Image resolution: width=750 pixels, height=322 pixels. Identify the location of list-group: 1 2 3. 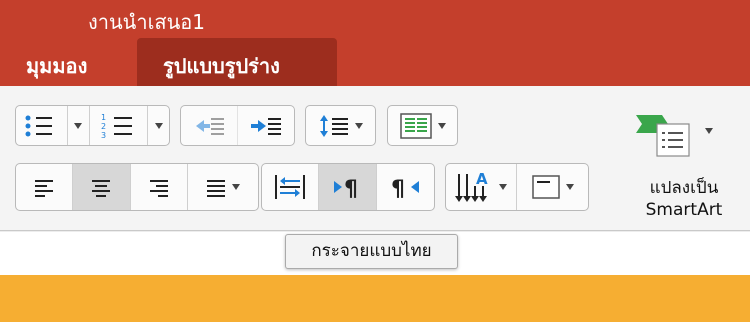
(92, 125).